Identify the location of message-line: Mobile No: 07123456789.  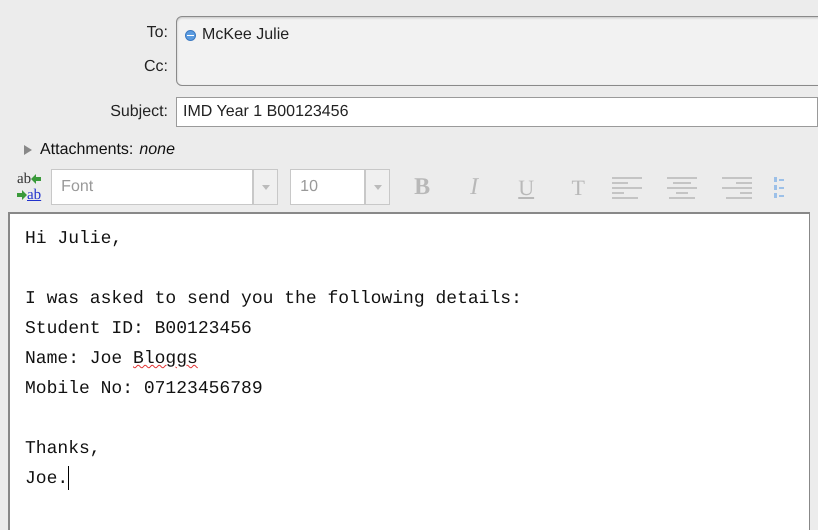
(144, 389).